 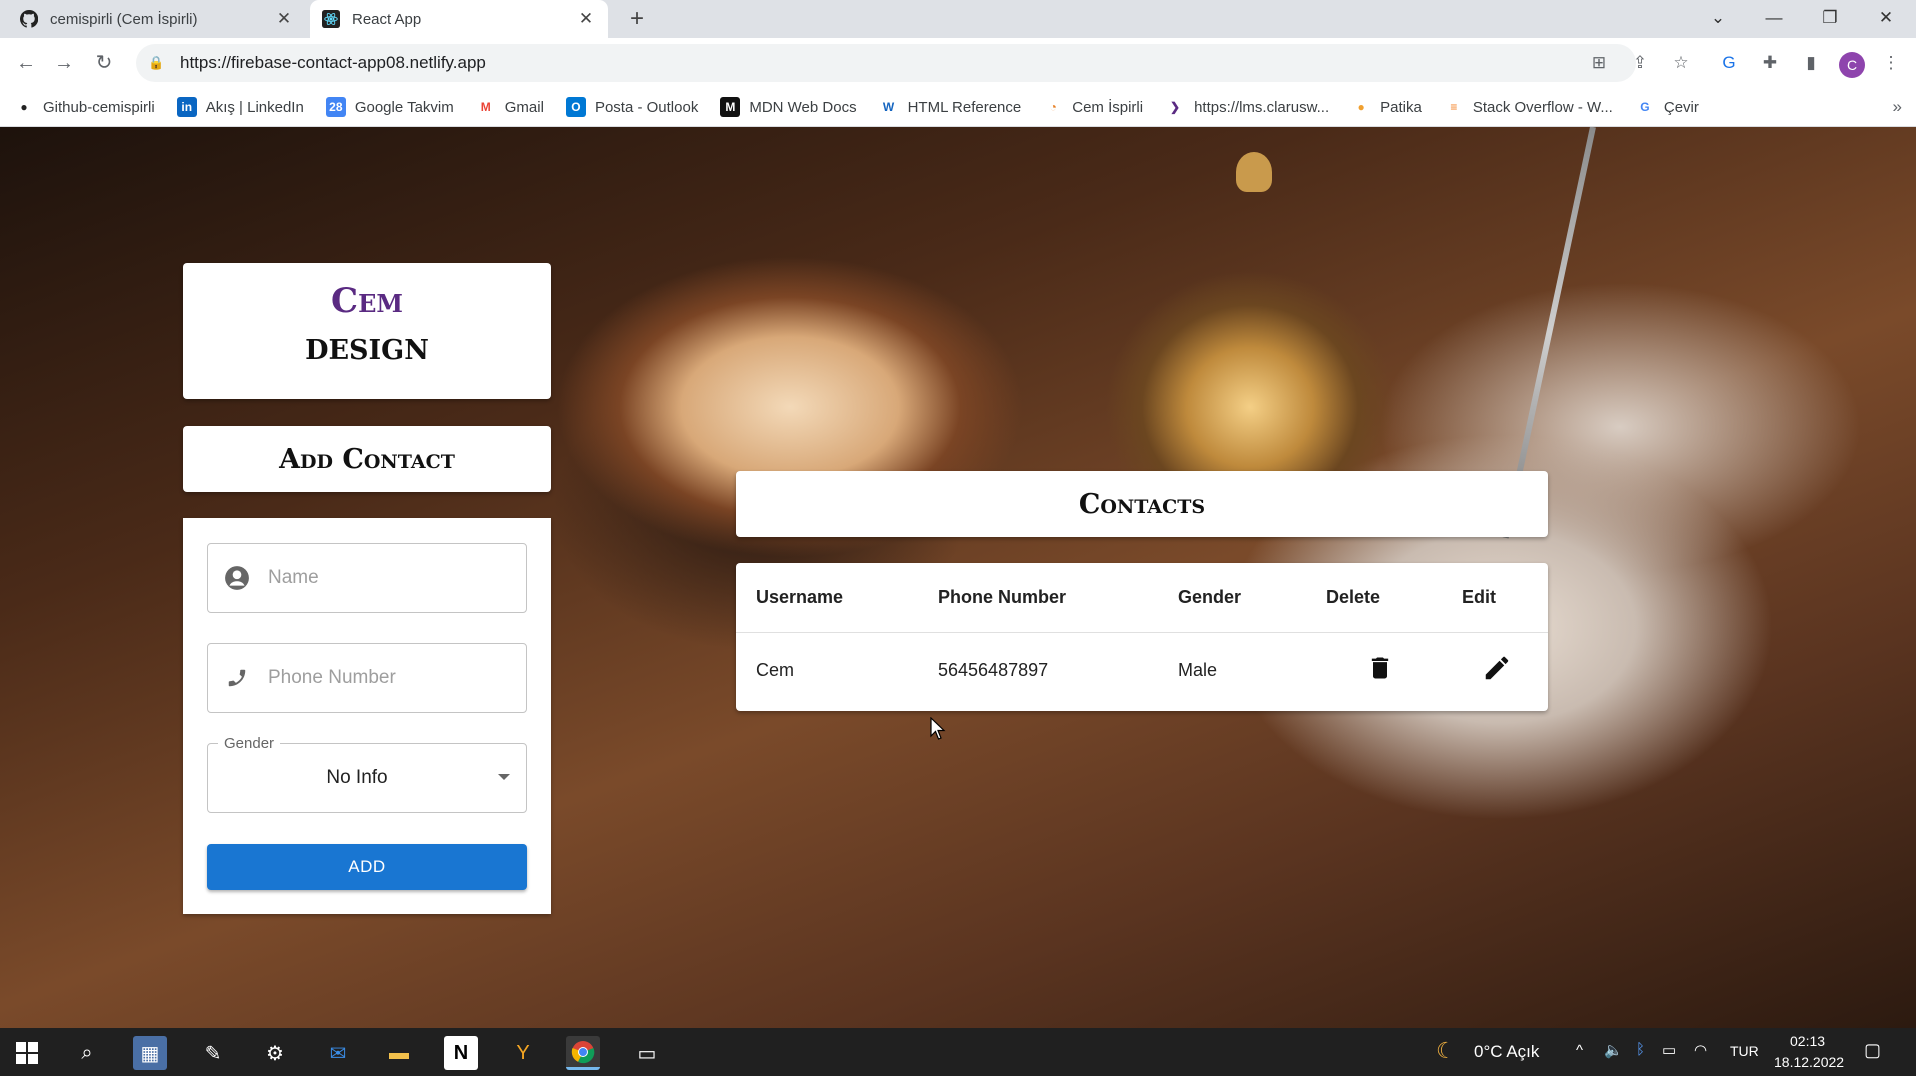 What do you see at coordinates (367, 867) in the screenshot?
I see `add-button: ADD` at bounding box center [367, 867].